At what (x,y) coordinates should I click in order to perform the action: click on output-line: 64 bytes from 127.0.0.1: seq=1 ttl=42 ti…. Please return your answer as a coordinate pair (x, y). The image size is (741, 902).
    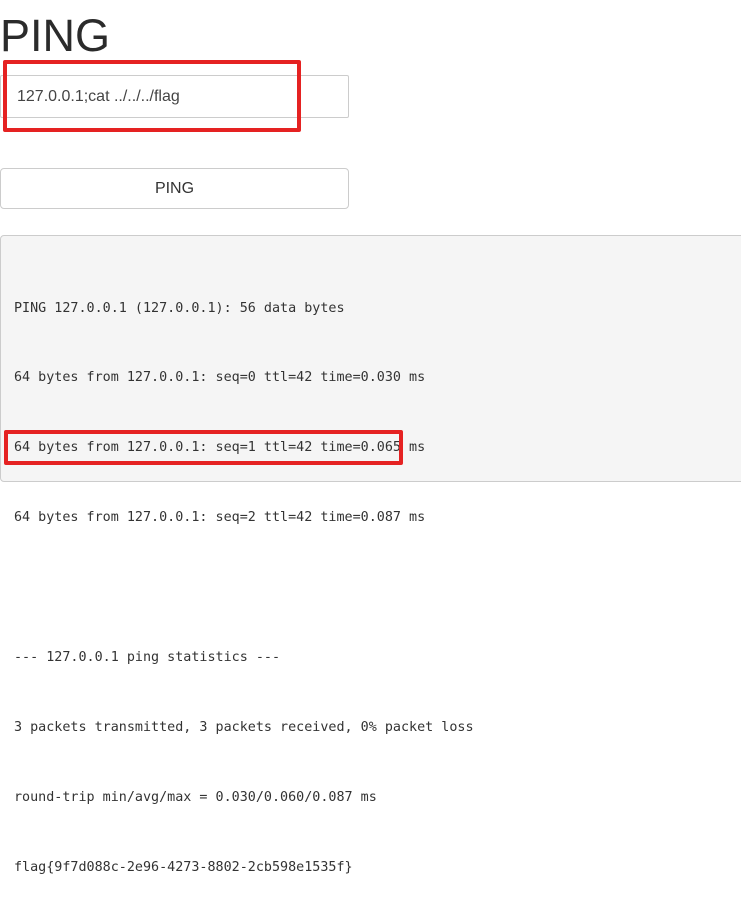
    Looking at the image, I should click on (220, 448).